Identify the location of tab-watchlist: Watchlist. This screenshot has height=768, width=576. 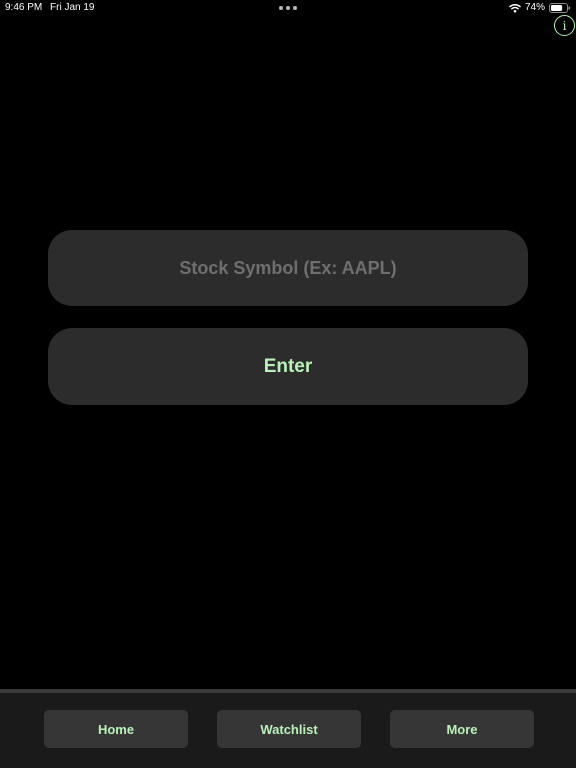
(289, 729).